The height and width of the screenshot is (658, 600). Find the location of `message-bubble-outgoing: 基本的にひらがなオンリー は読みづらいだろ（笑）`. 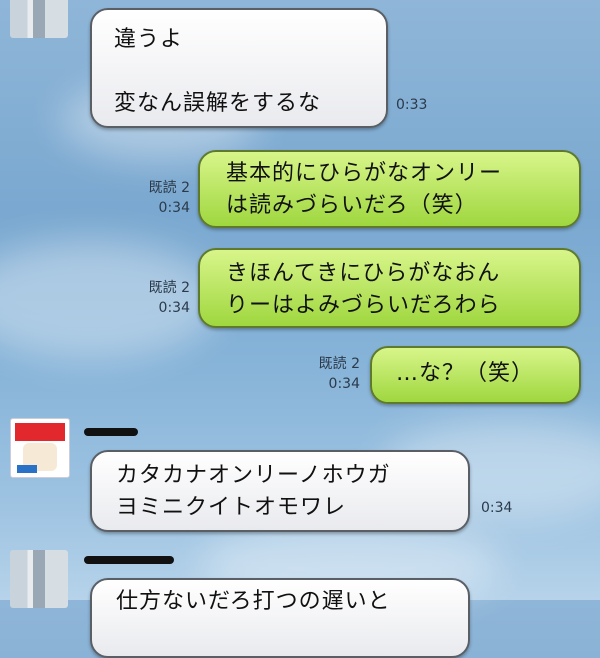

message-bubble-outgoing: 基本的にひらがなオンリー は読みづらいだろ（笑） is located at coordinates (389, 189).